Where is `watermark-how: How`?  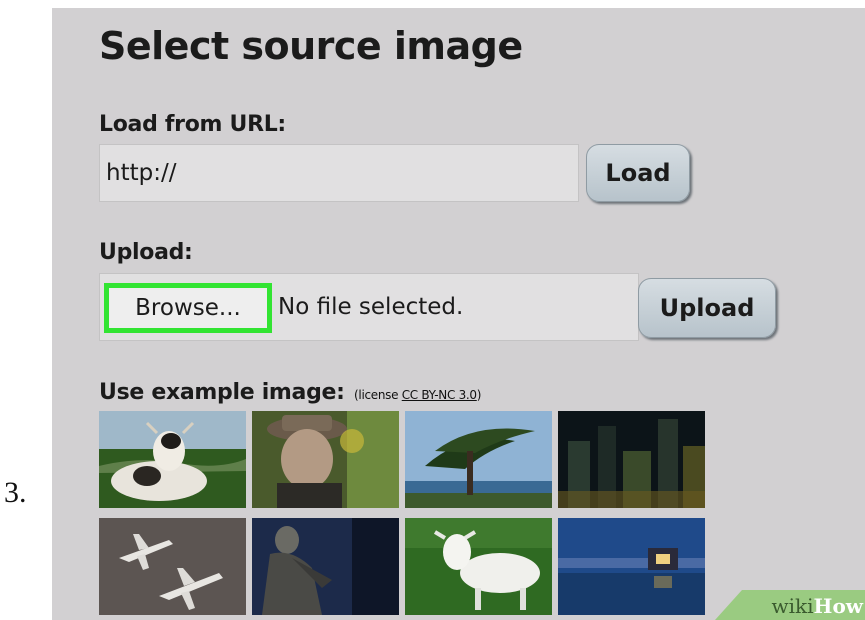 watermark-how: How is located at coordinates (838, 606).